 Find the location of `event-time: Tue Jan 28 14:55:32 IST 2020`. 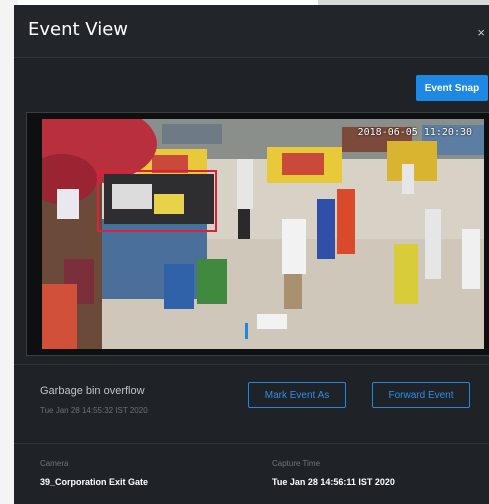

event-time: Tue Jan 28 14:55:32 IST 2020 is located at coordinates (94, 410).